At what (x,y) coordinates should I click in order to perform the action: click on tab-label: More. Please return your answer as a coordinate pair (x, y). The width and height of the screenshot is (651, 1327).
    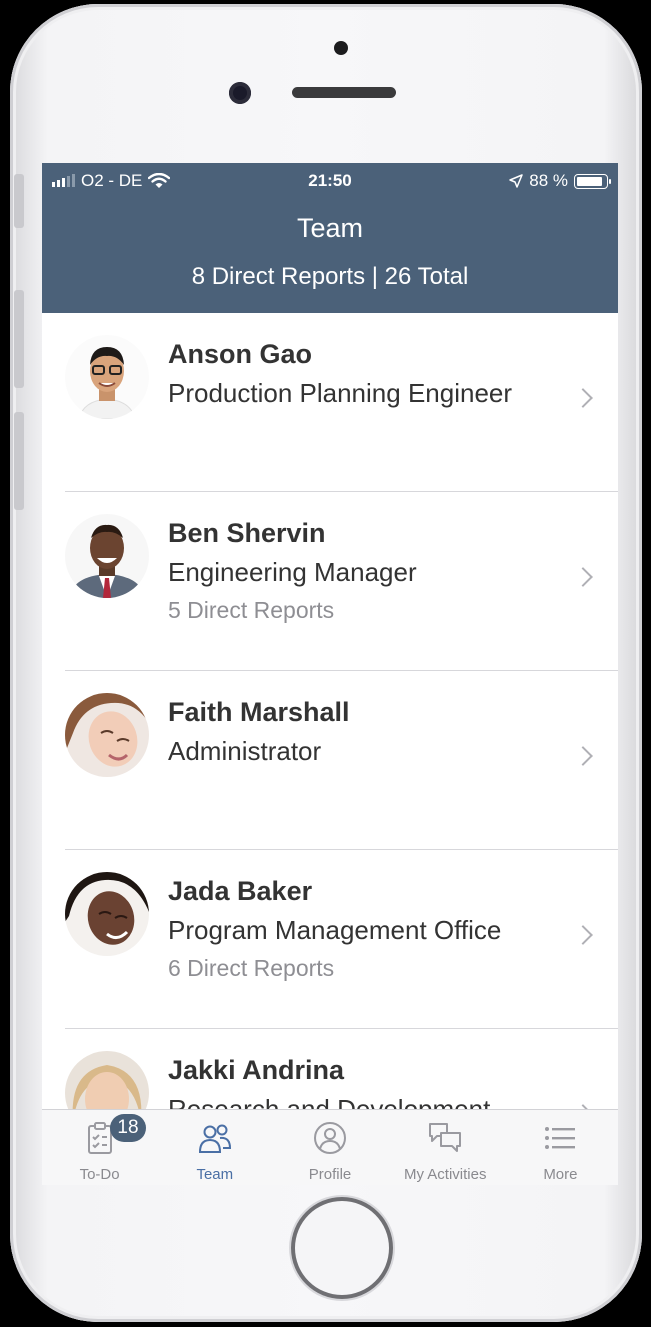
    Looking at the image, I should click on (560, 1174).